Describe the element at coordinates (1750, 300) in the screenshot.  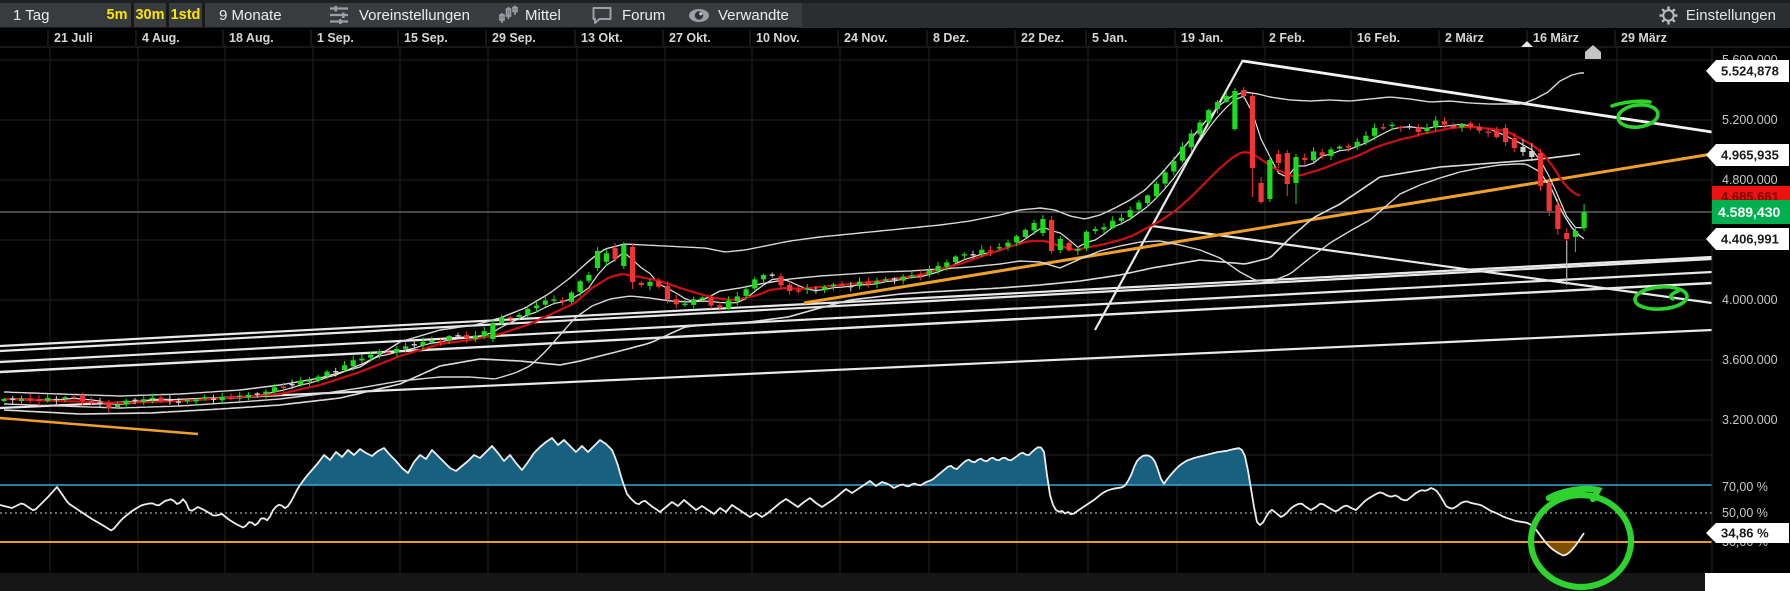
I see `svg-text: 4.000.000` at that location.